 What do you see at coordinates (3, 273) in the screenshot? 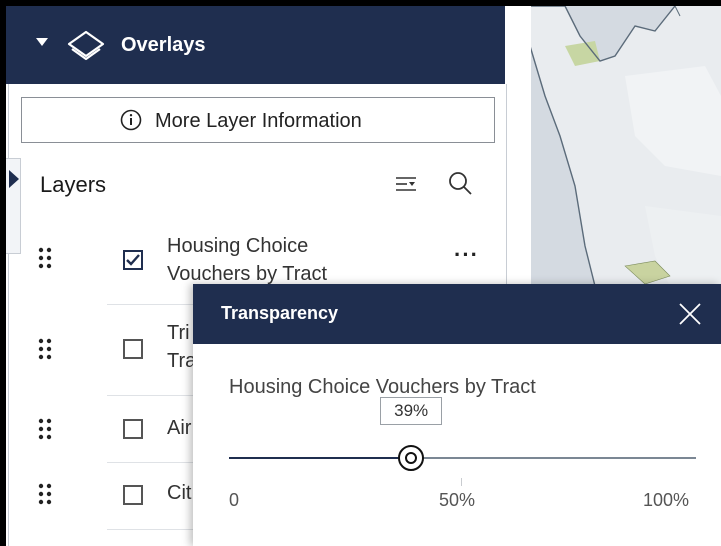
I see `frame-border-left` at bounding box center [3, 273].